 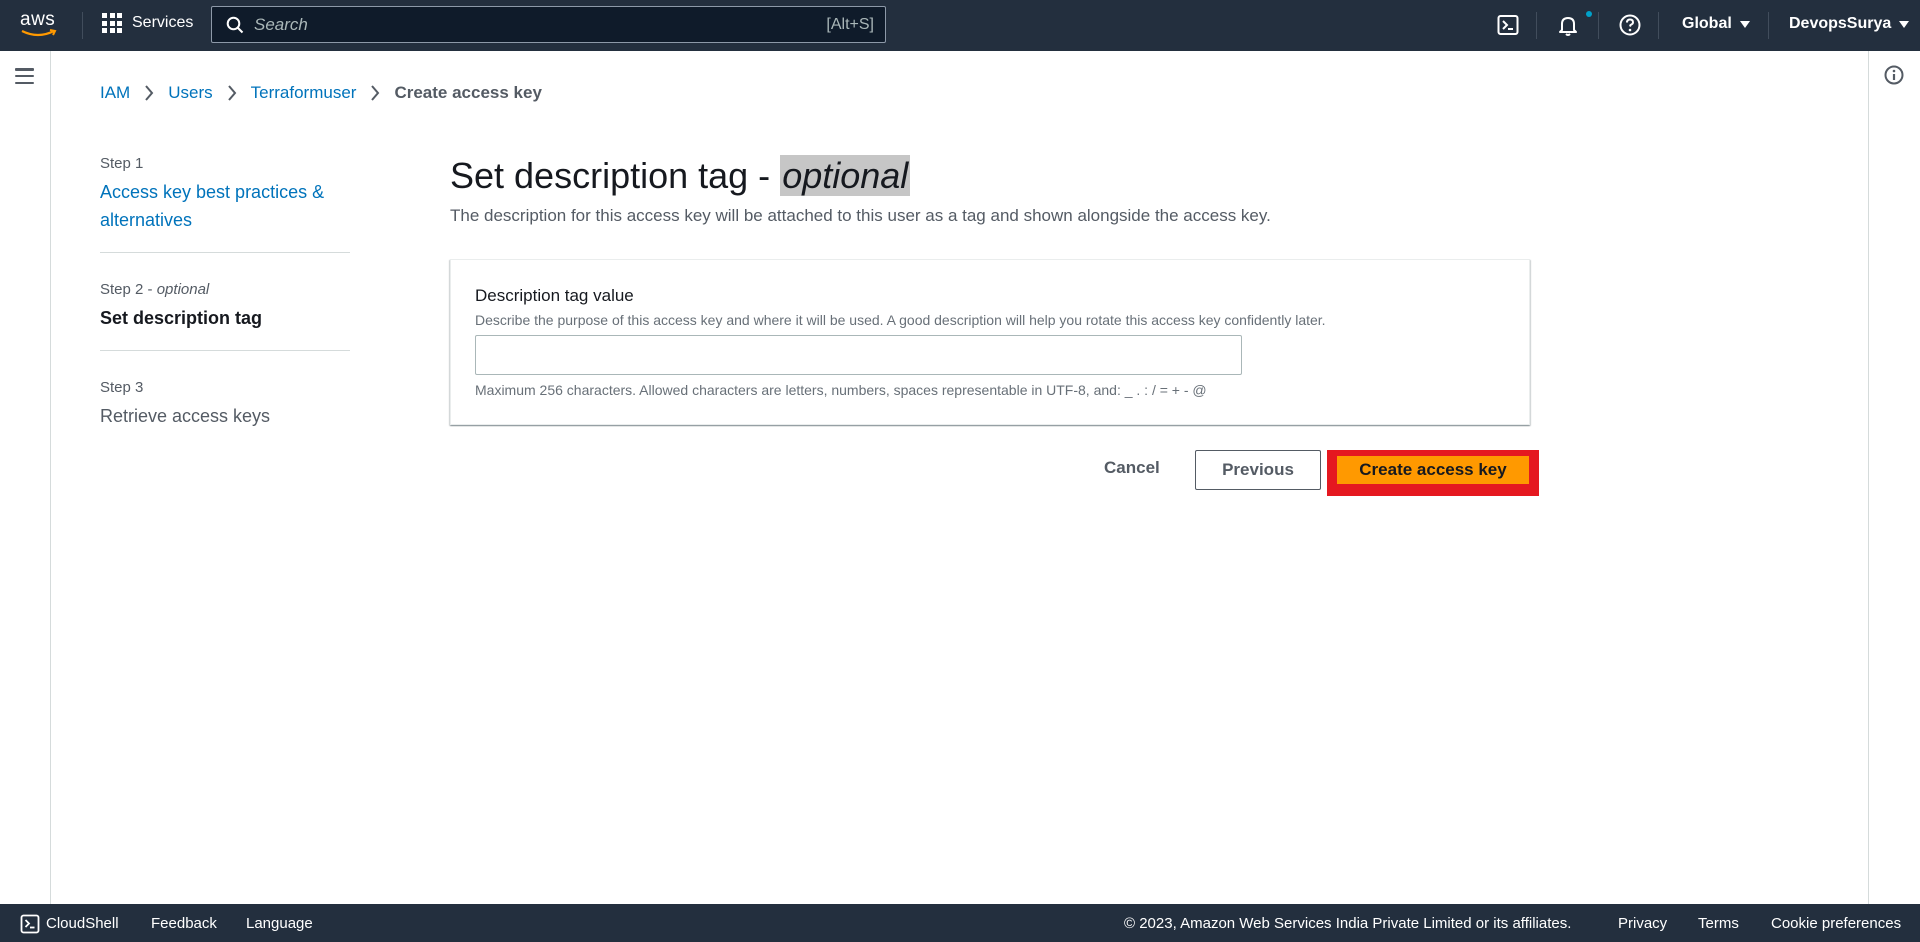 What do you see at coordinates (190, 93) in the screenshot?
I see `breadcrumb-users: Users` at bounding box center [190, 93].